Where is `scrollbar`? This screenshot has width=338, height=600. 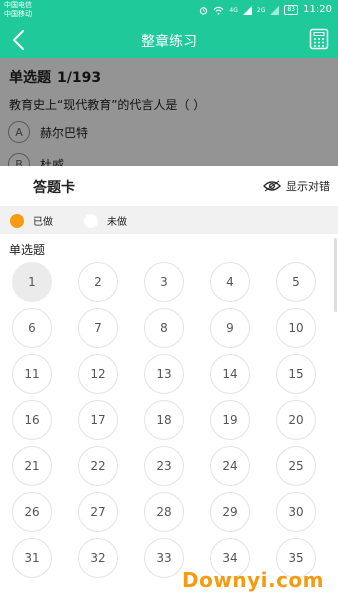 scrollbar is located at coordinates (335, 275).